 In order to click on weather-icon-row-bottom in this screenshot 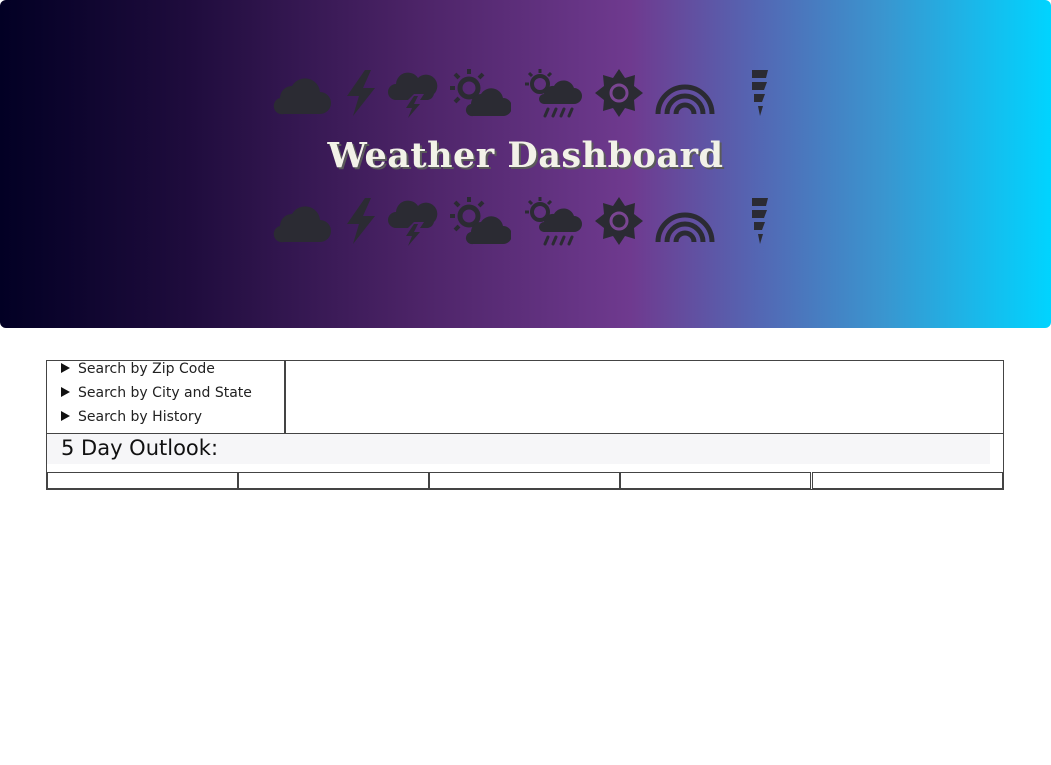, I will do `click(525, 221)`.